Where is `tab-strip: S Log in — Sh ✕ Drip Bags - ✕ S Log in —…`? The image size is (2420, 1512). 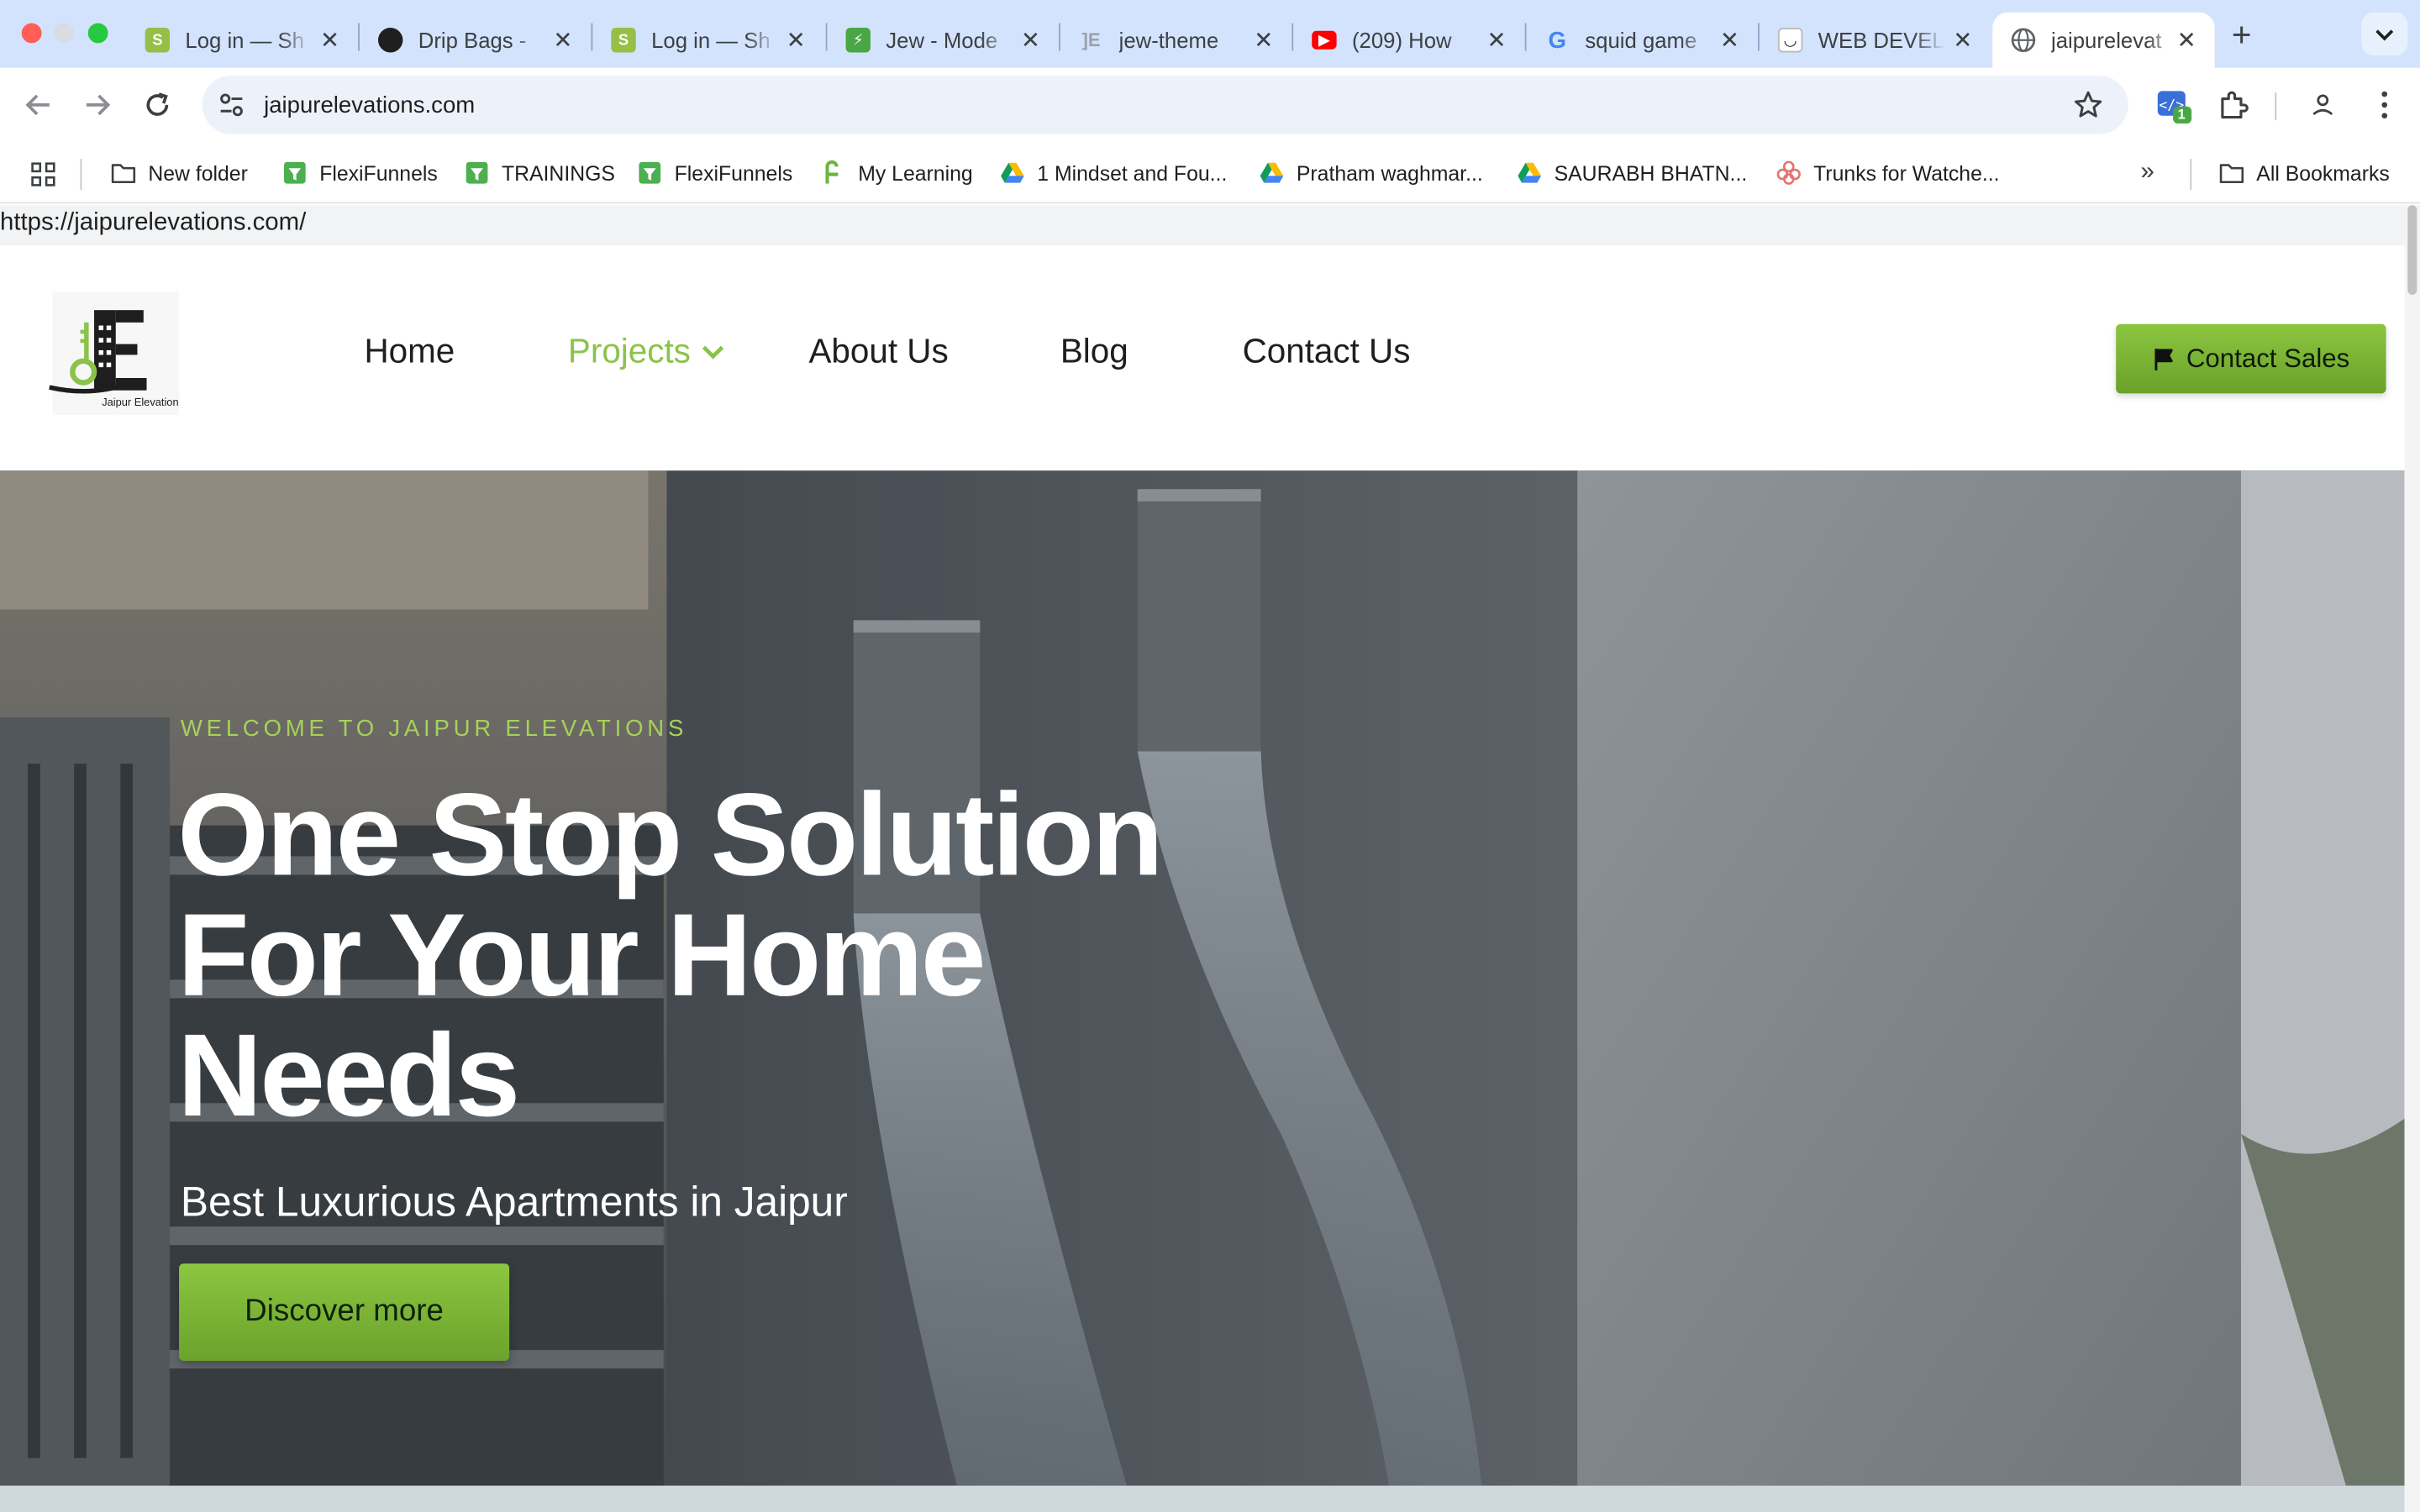
tab-strip: S Log in — Sh ✕ Drip Bags - ✕ S Log in —… is located at coordinates (1210, 34).